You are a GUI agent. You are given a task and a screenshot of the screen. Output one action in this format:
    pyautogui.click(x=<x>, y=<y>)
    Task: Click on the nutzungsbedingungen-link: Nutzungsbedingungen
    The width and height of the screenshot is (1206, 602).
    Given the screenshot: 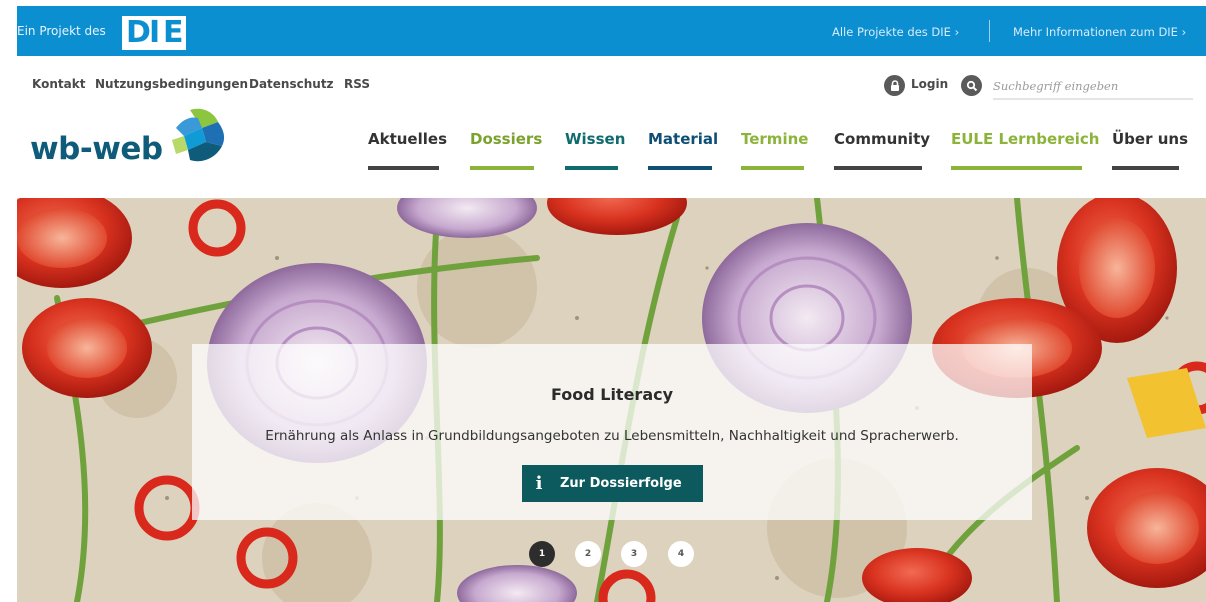 What is the action you would take?
    pyautogui.click(x=171, y=84)
    